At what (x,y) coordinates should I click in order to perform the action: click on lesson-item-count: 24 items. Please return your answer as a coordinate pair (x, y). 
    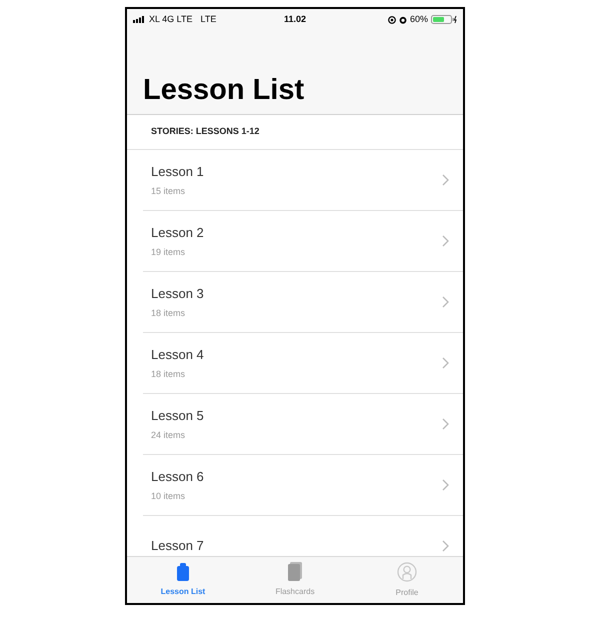
    Looking at the image, I should click on (168, 435).